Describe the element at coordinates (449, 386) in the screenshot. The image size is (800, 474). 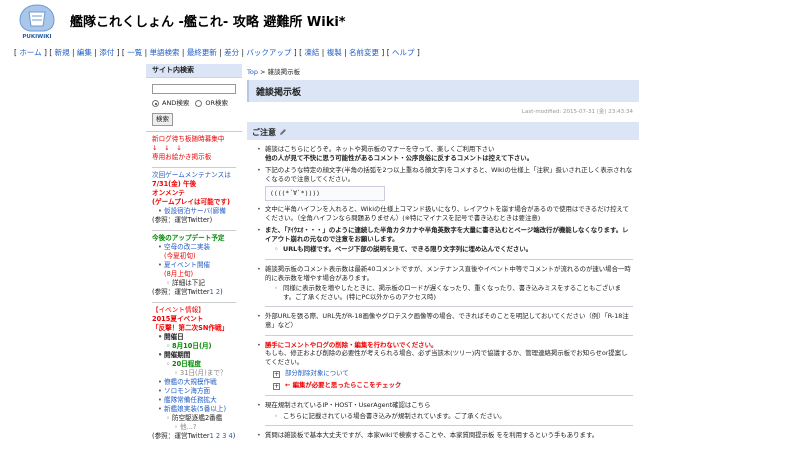
I see `expand-row: + ← 編集が必要と思ったらここをチェック` at that location.